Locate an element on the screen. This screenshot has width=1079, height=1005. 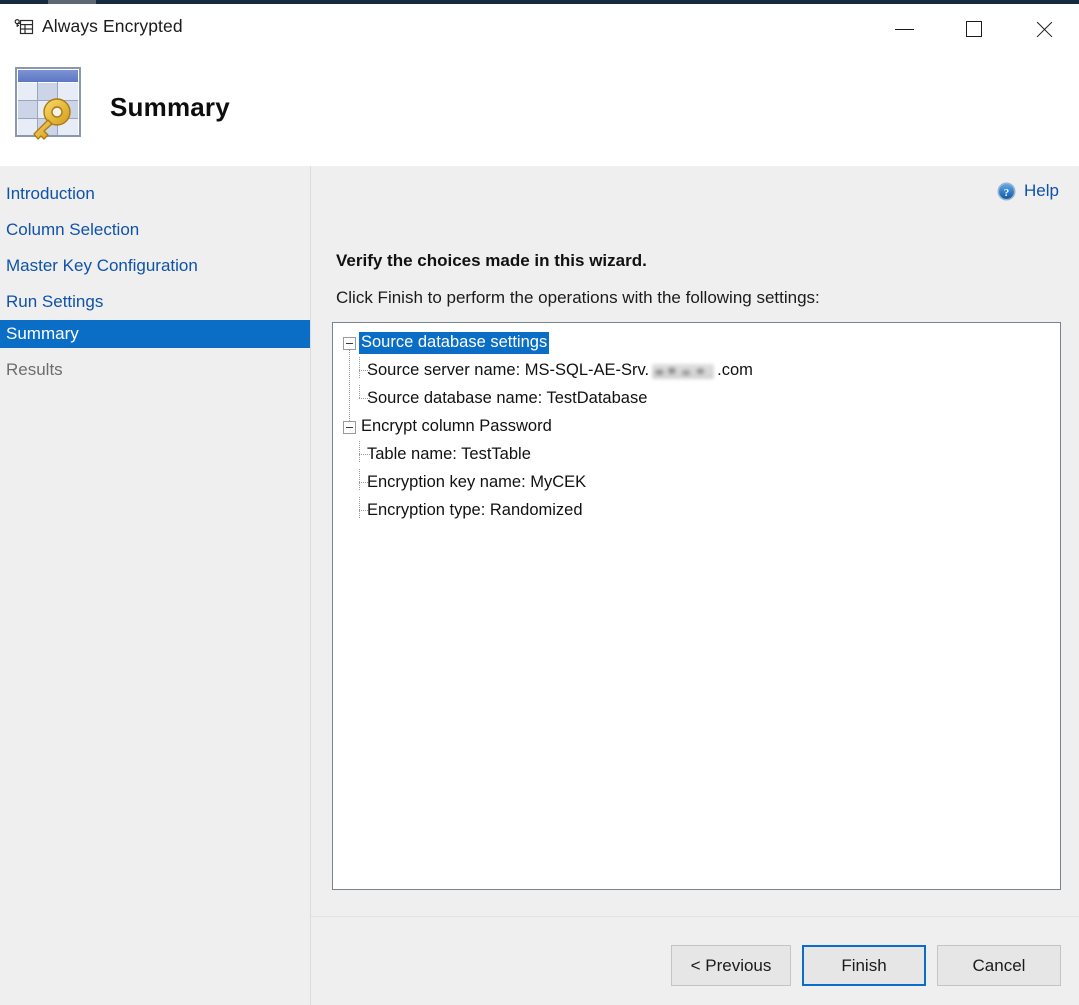
tree-node-encryption-key-name: Encryption key name: MyCEK is located at coordinates (696, 483).